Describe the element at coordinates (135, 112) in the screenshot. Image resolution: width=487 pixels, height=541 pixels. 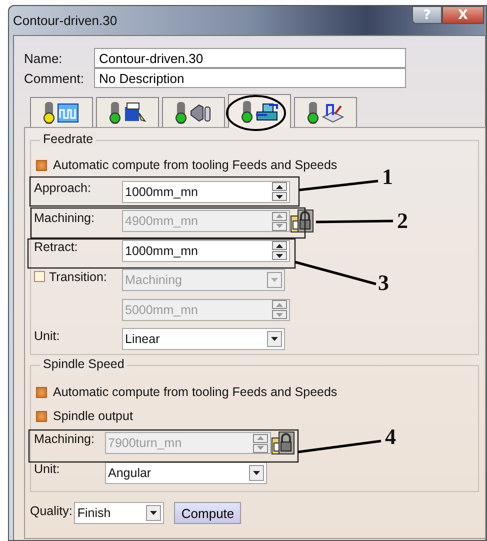
I see `cutter-icon` at that location.